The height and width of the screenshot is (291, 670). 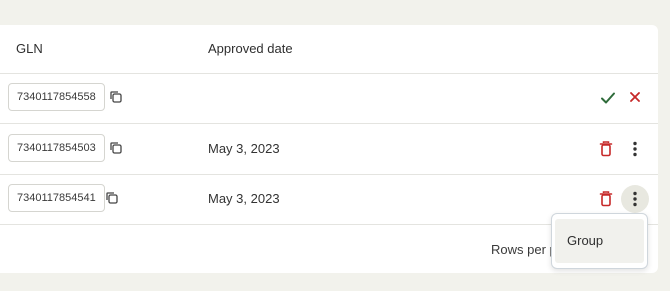 I want to click on row-actions-menu: Group, so click(x=599, y=241).